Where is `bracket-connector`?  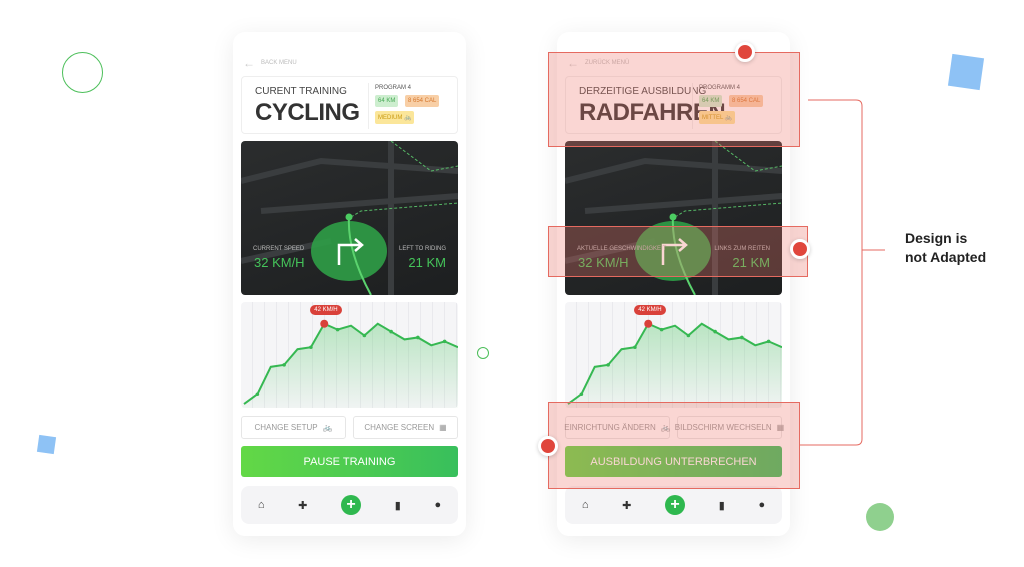
bracket-connector is located at coordinates (842, 272).